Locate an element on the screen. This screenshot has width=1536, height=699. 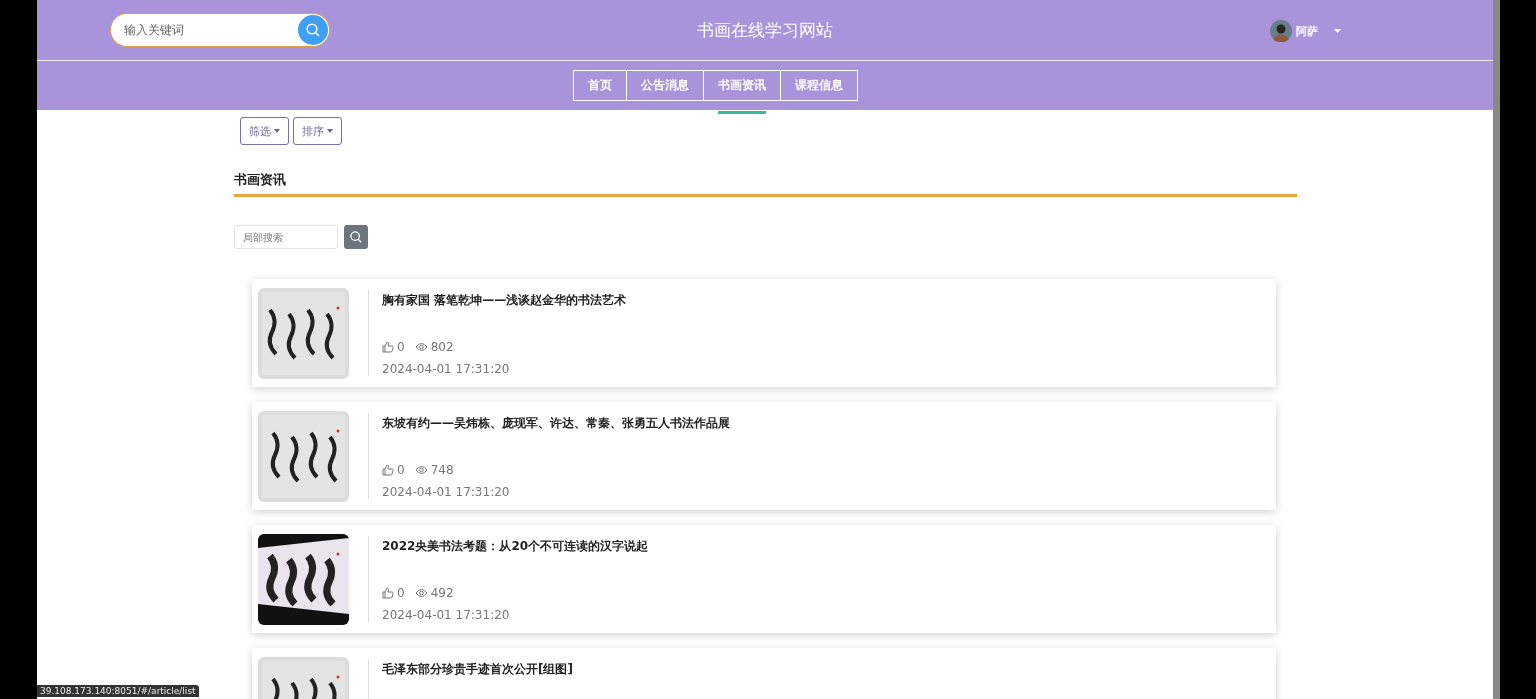
article-card: 2022央美书法考题：从20个不可连读的汉字说起 0 492 2024-04-01 17:31:20 is located at coordinates (764, 579).